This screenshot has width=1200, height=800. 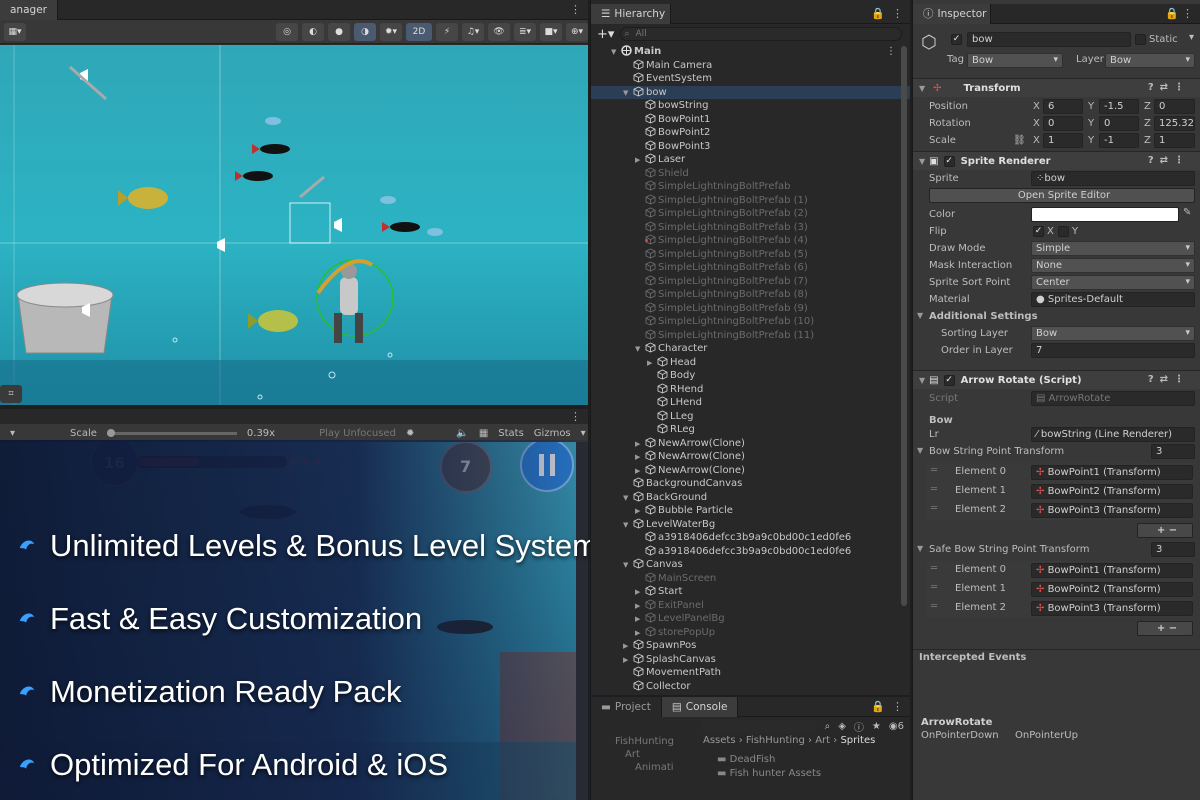 I want to click on static-dropdown-icon: ▾, so click(x=1191, y=37).